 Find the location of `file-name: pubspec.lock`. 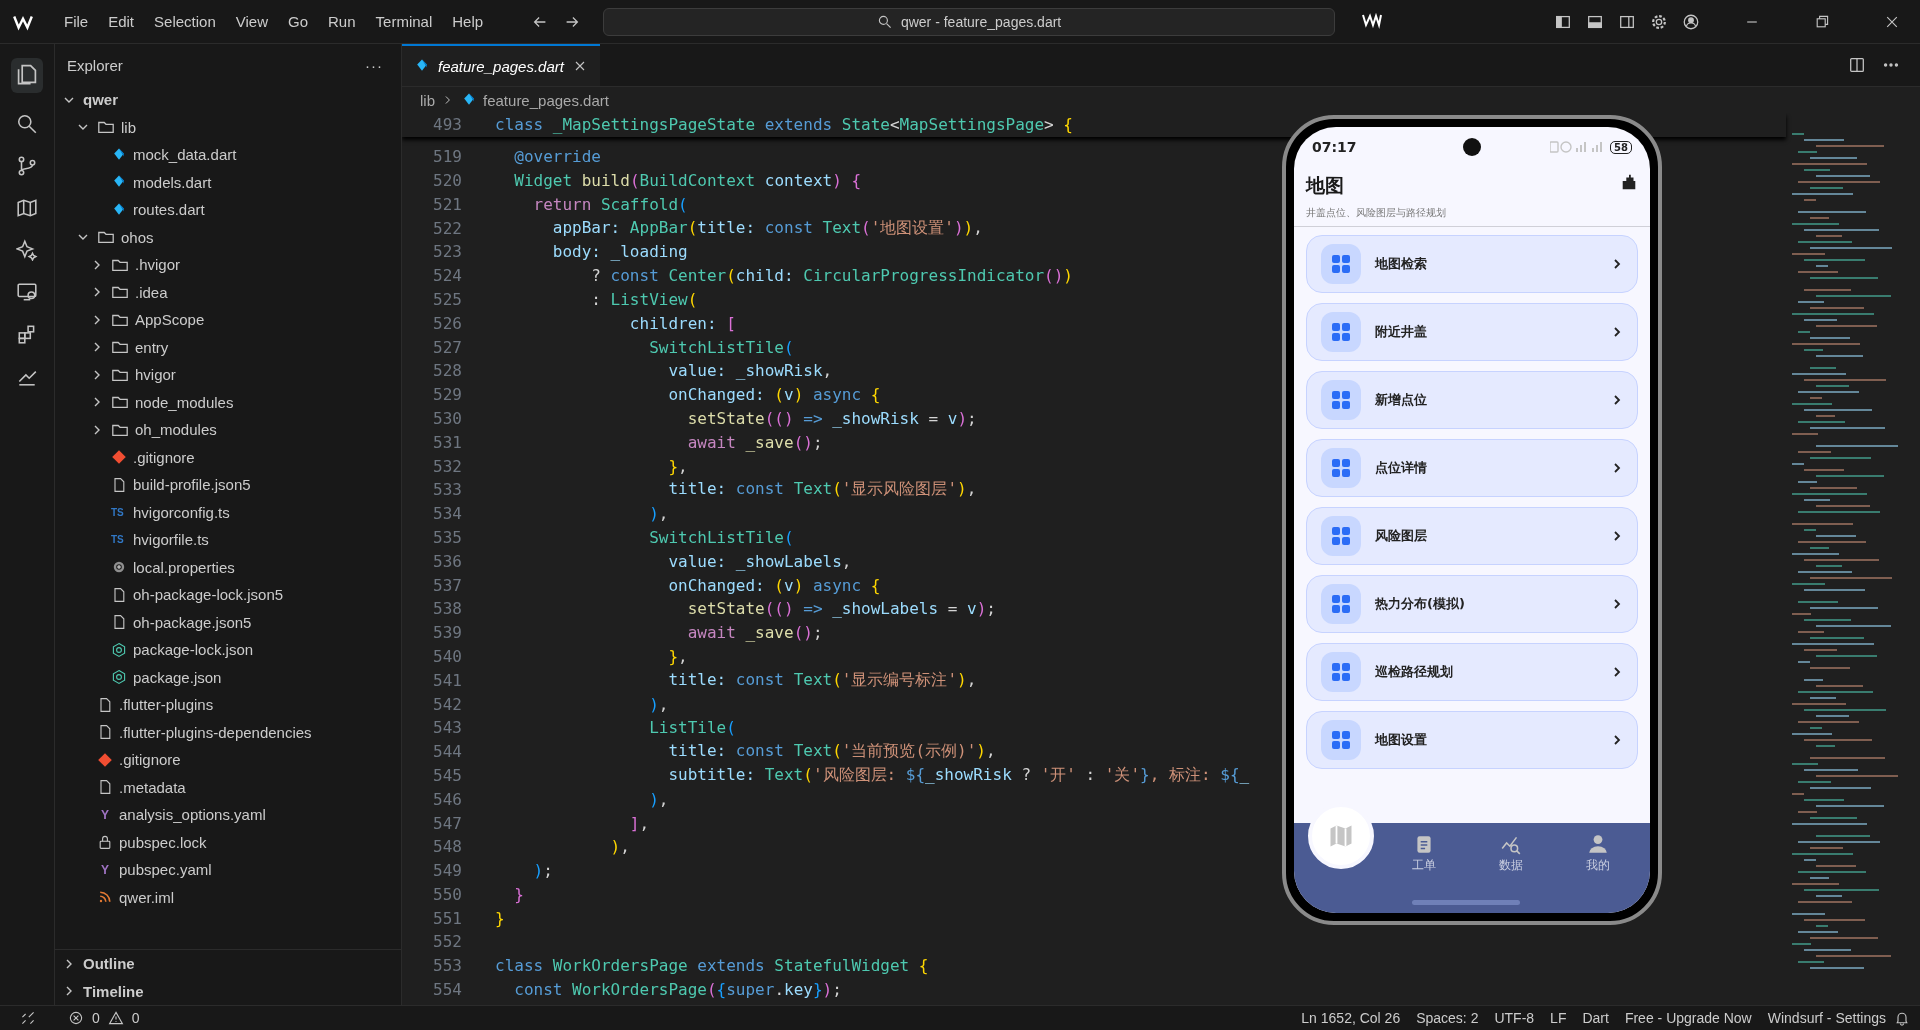

file-name: pubspec.lock is located at coordinates (163, 842).